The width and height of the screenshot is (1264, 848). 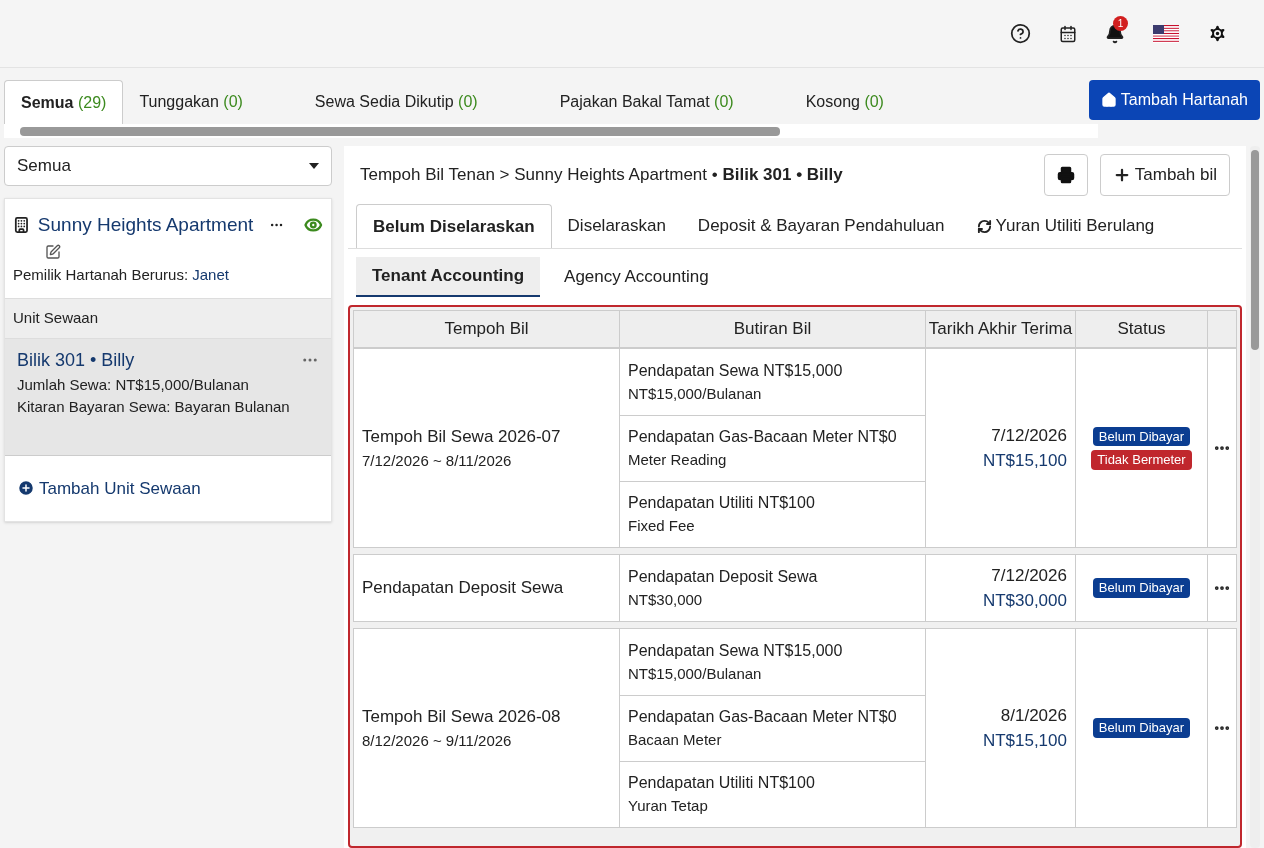 I want to click on printer-icon, so click(x=1065, y=175).